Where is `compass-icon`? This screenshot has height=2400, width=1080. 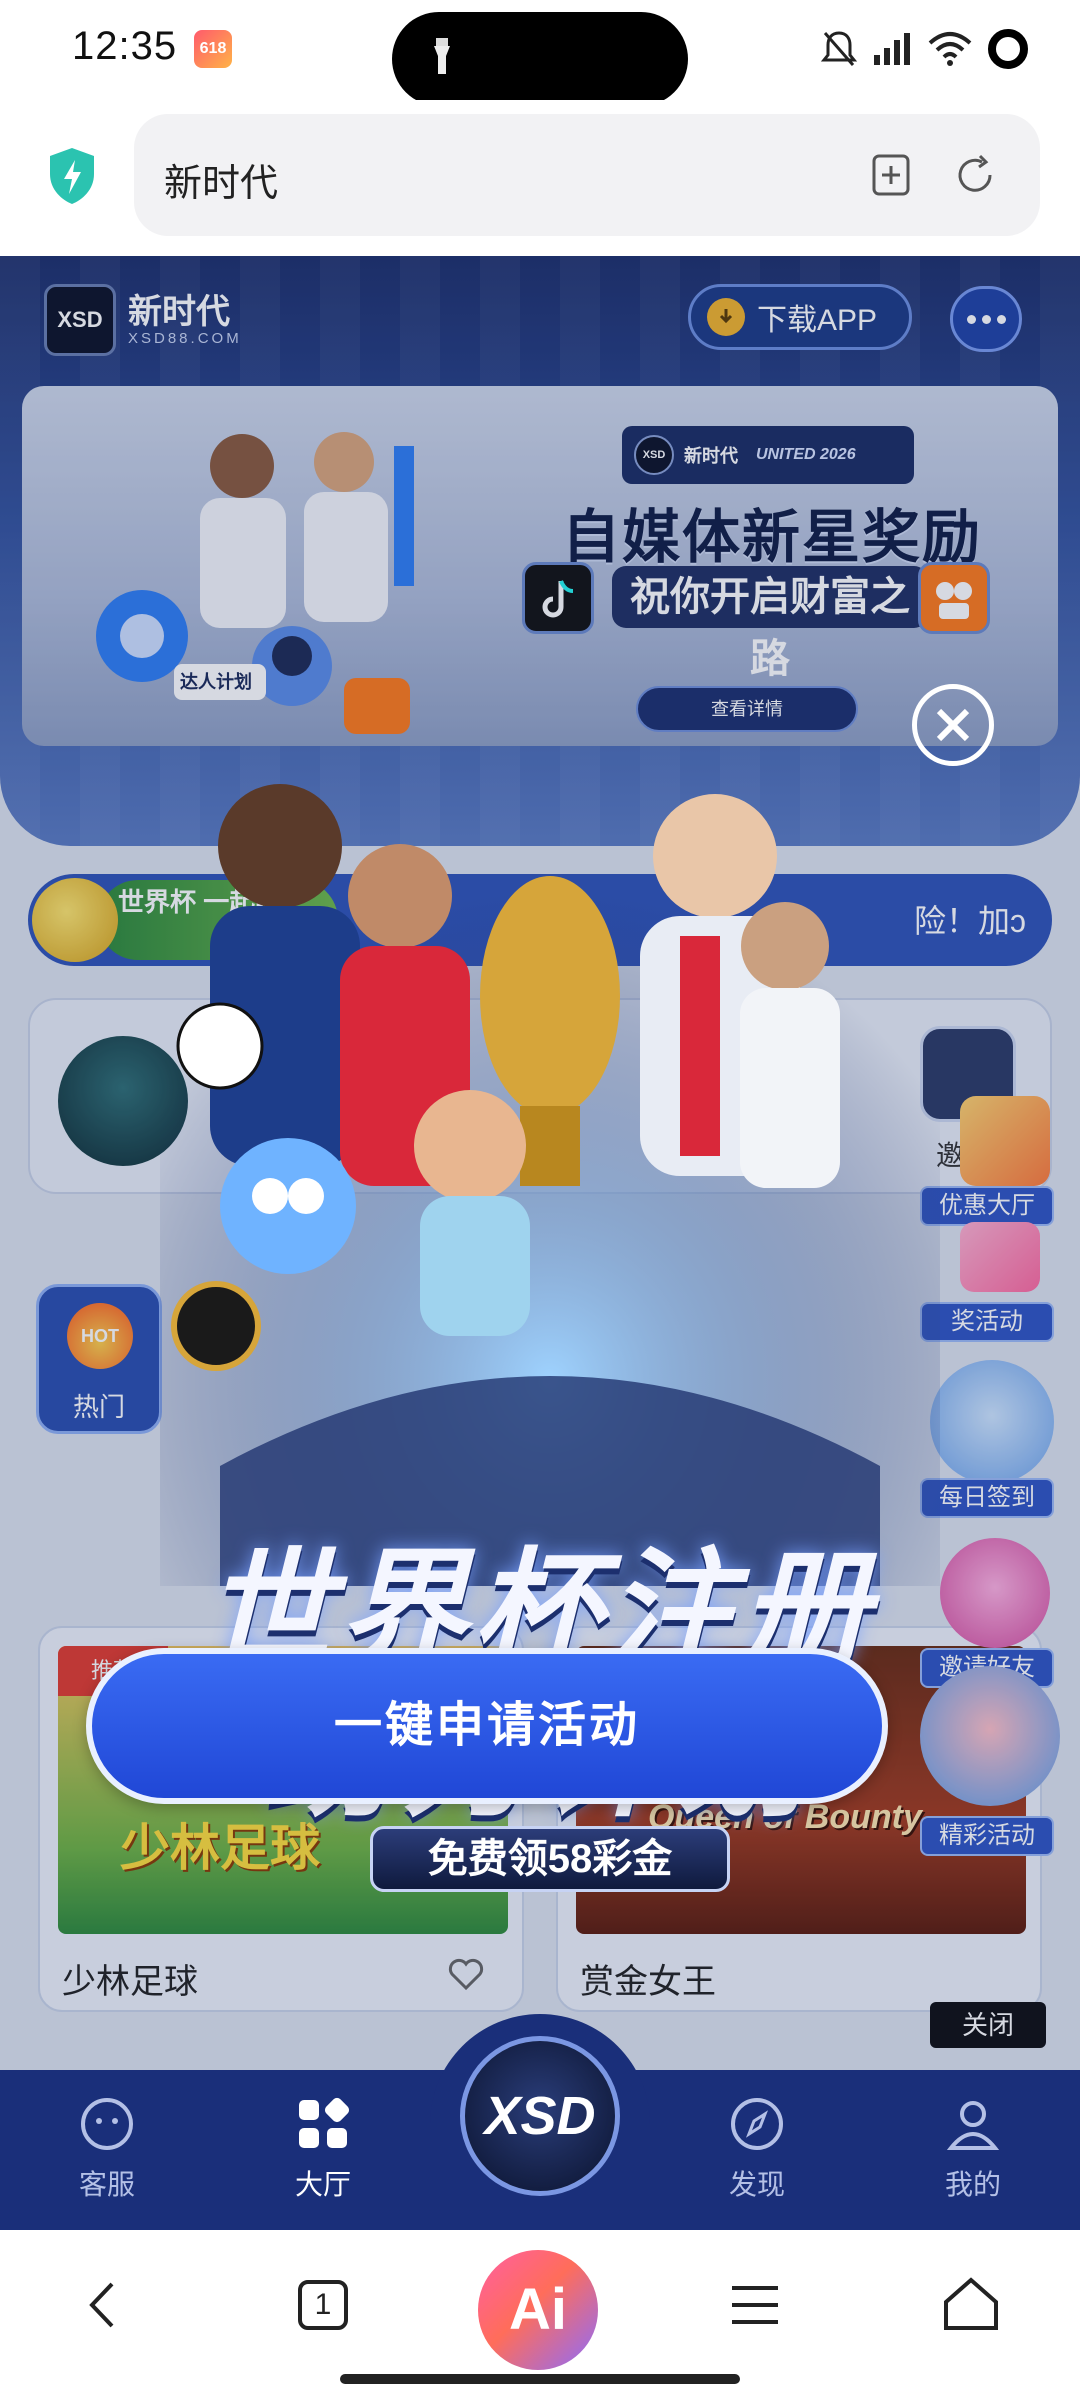
compass-icon is located at coordinates (757, 2124).